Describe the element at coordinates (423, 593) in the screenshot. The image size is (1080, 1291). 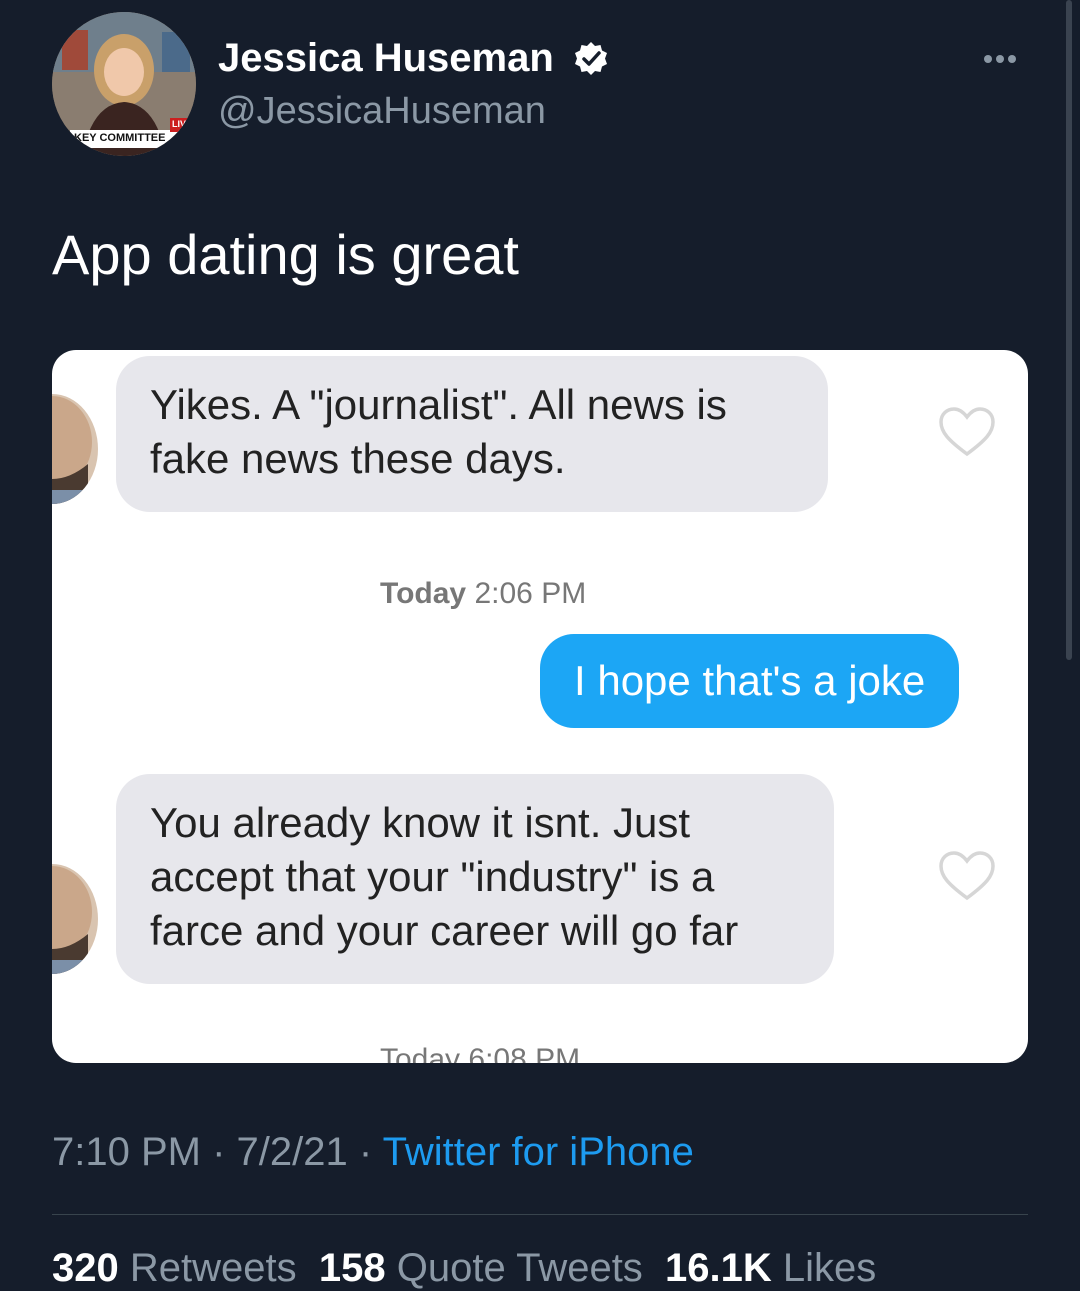
I see `timestamp-day: Today` at that location.